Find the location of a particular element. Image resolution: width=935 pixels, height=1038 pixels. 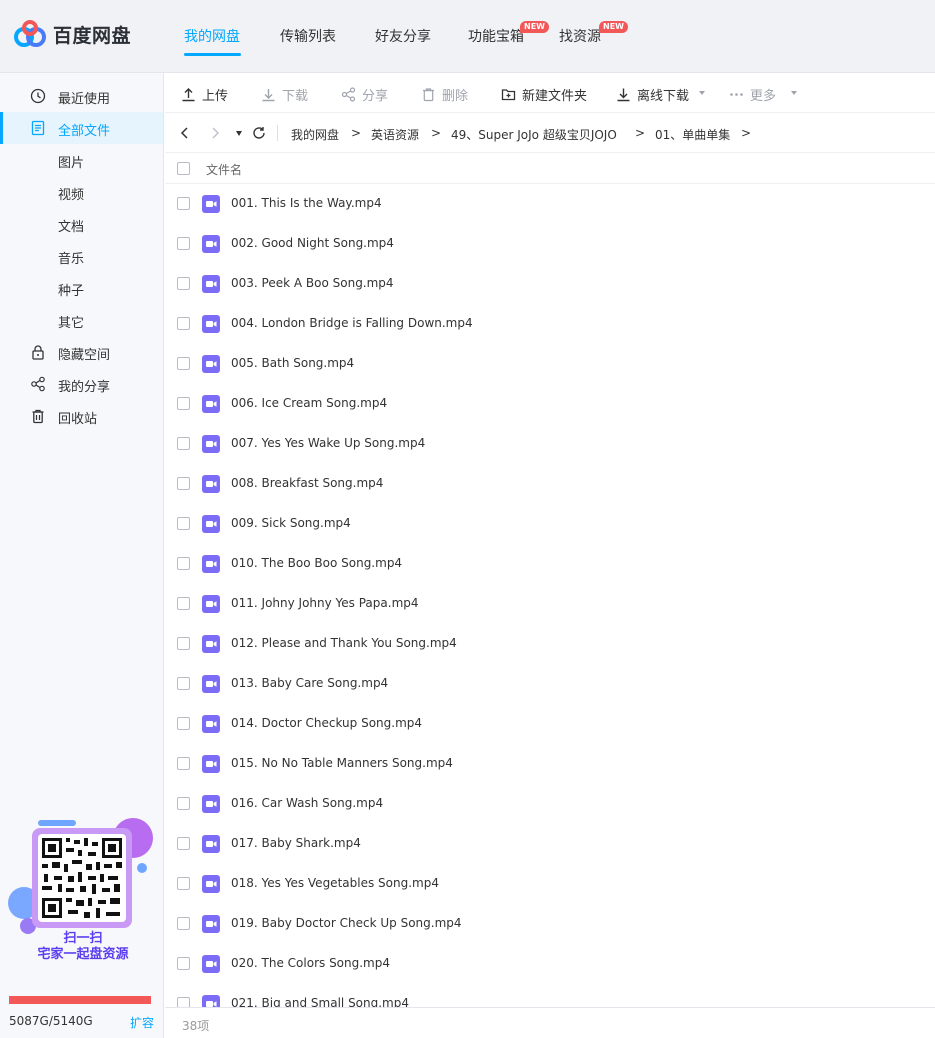

app-logo: 百度网盘 is located at coordinates (73, 34).